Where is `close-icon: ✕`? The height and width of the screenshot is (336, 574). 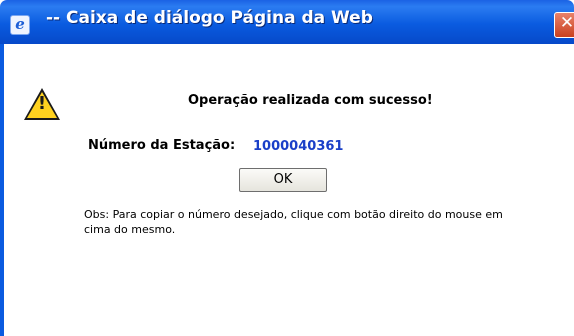
close-icon: ✕ is located at coordinates (566, 23).